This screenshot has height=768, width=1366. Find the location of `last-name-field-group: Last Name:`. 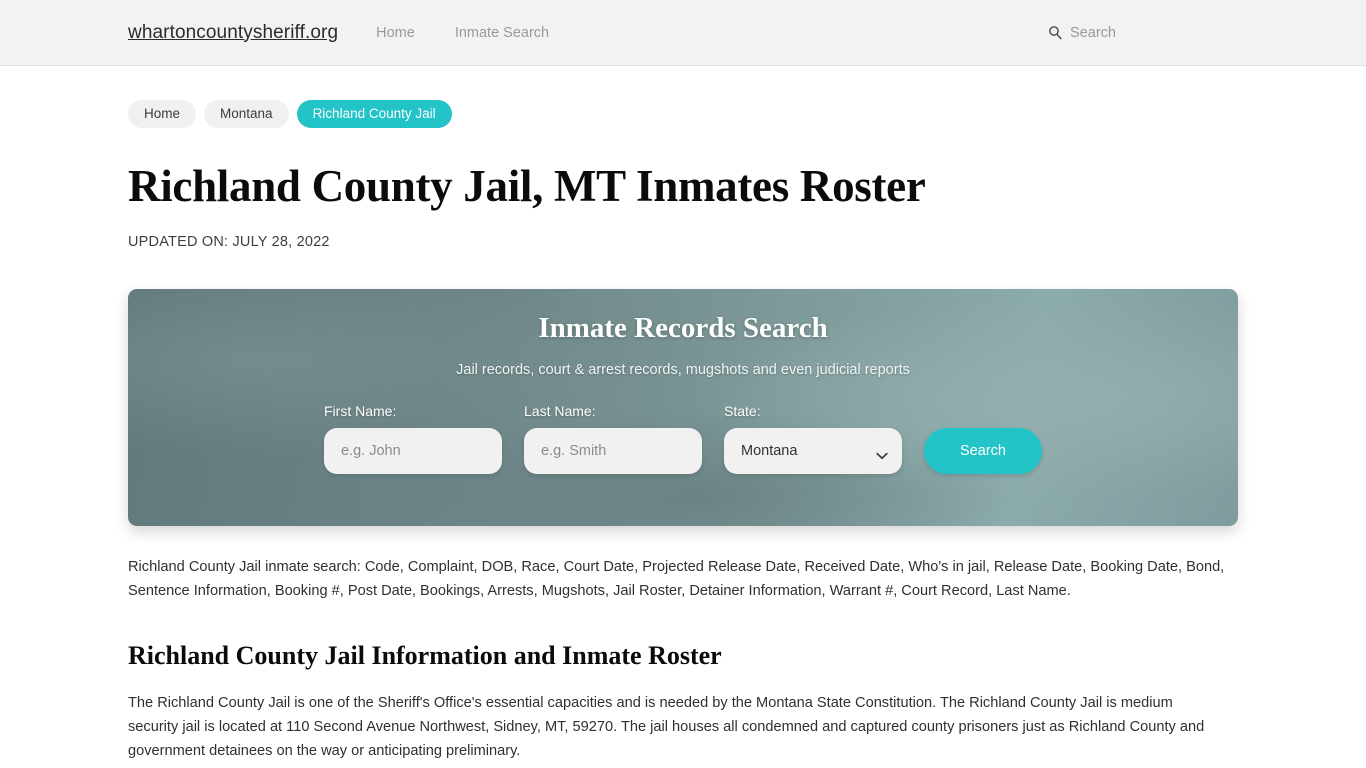

last-name-field-group: Last Name: is located at coordinates (613, 438).